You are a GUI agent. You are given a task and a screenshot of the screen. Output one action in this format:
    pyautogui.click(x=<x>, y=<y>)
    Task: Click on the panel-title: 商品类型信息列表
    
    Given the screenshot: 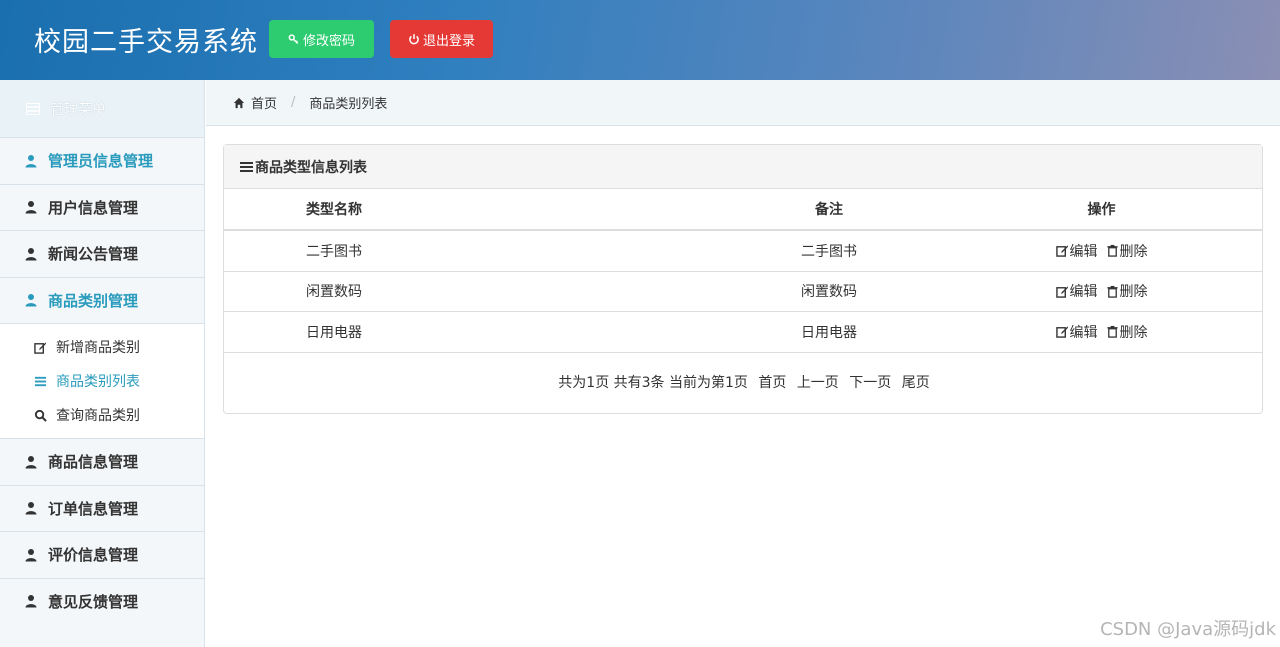 What is the action you would take?
    pyautogui.click(x=311, y=167)
    